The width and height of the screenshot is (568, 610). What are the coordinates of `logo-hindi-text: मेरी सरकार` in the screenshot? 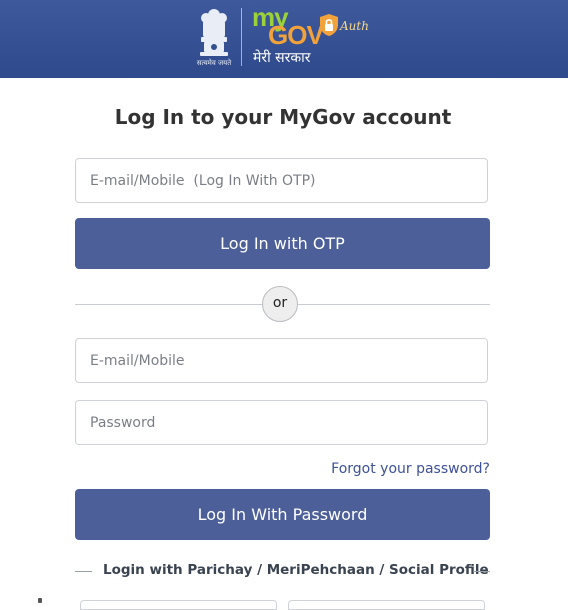 It's located at (282, 58).